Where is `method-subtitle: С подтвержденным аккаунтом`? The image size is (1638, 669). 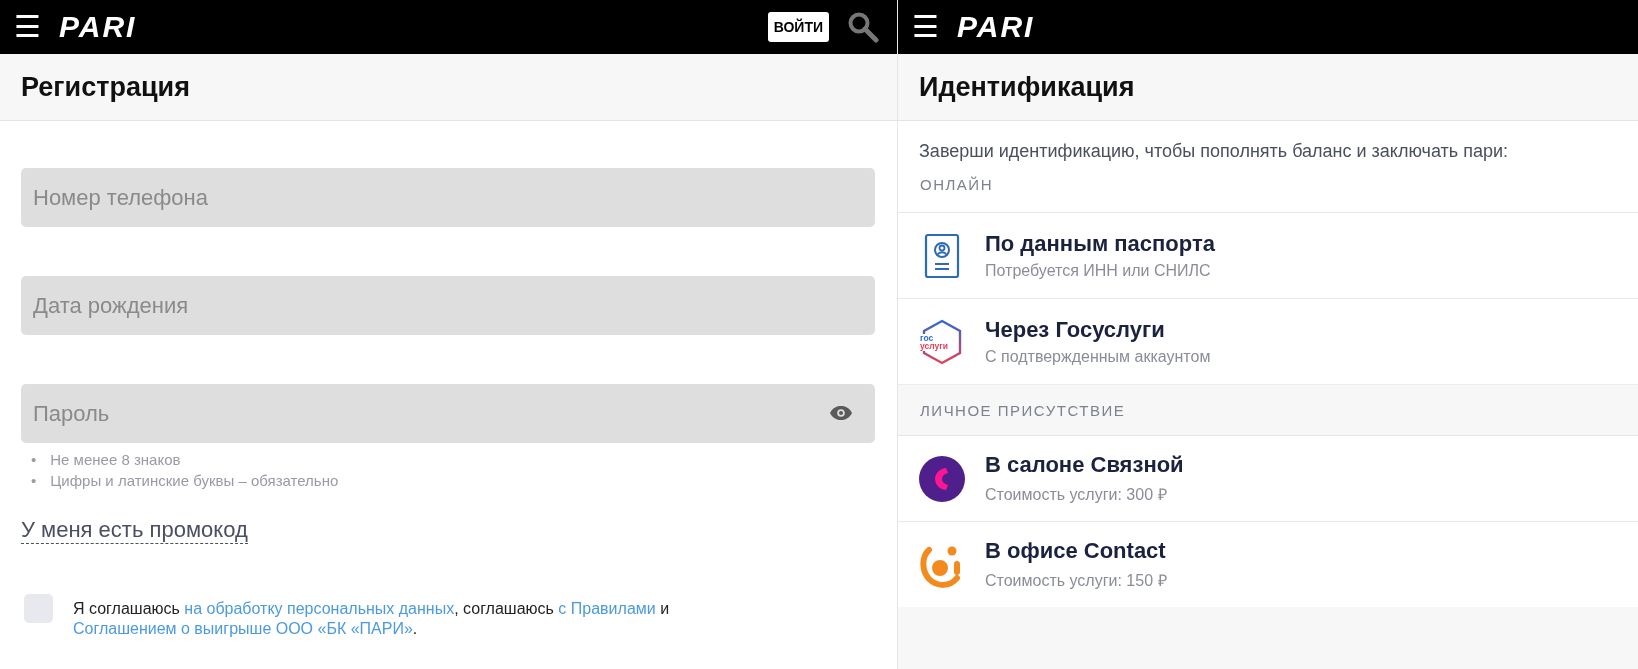
method-subtitle: С подтвержденным аккаунтом is located at coordinates (1098, 357).